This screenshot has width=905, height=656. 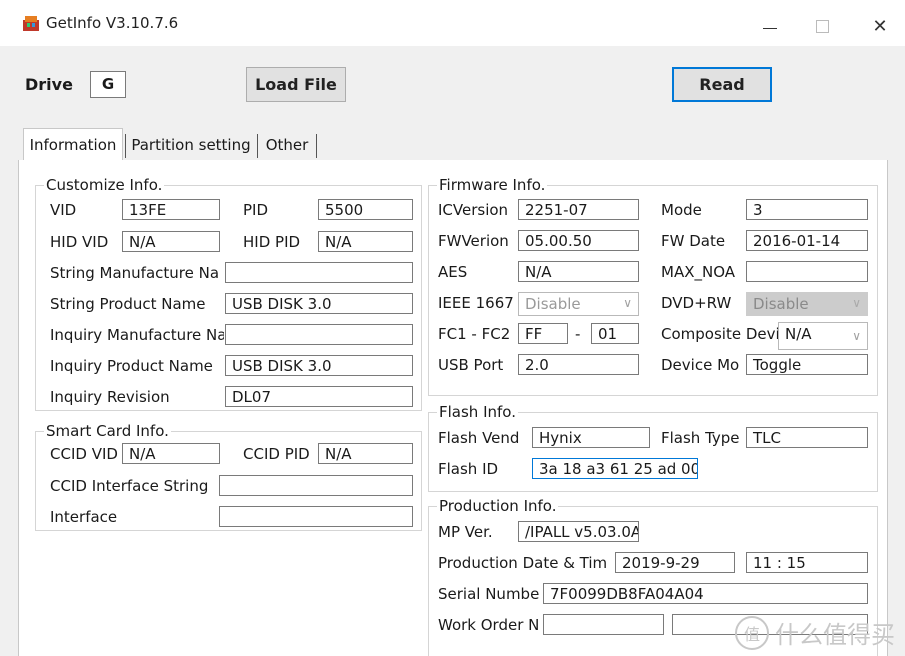 What do you see at coordinates (880, 26) in the screenshot?
I see `close-icon: ✕` at bounding box center [880, 26].